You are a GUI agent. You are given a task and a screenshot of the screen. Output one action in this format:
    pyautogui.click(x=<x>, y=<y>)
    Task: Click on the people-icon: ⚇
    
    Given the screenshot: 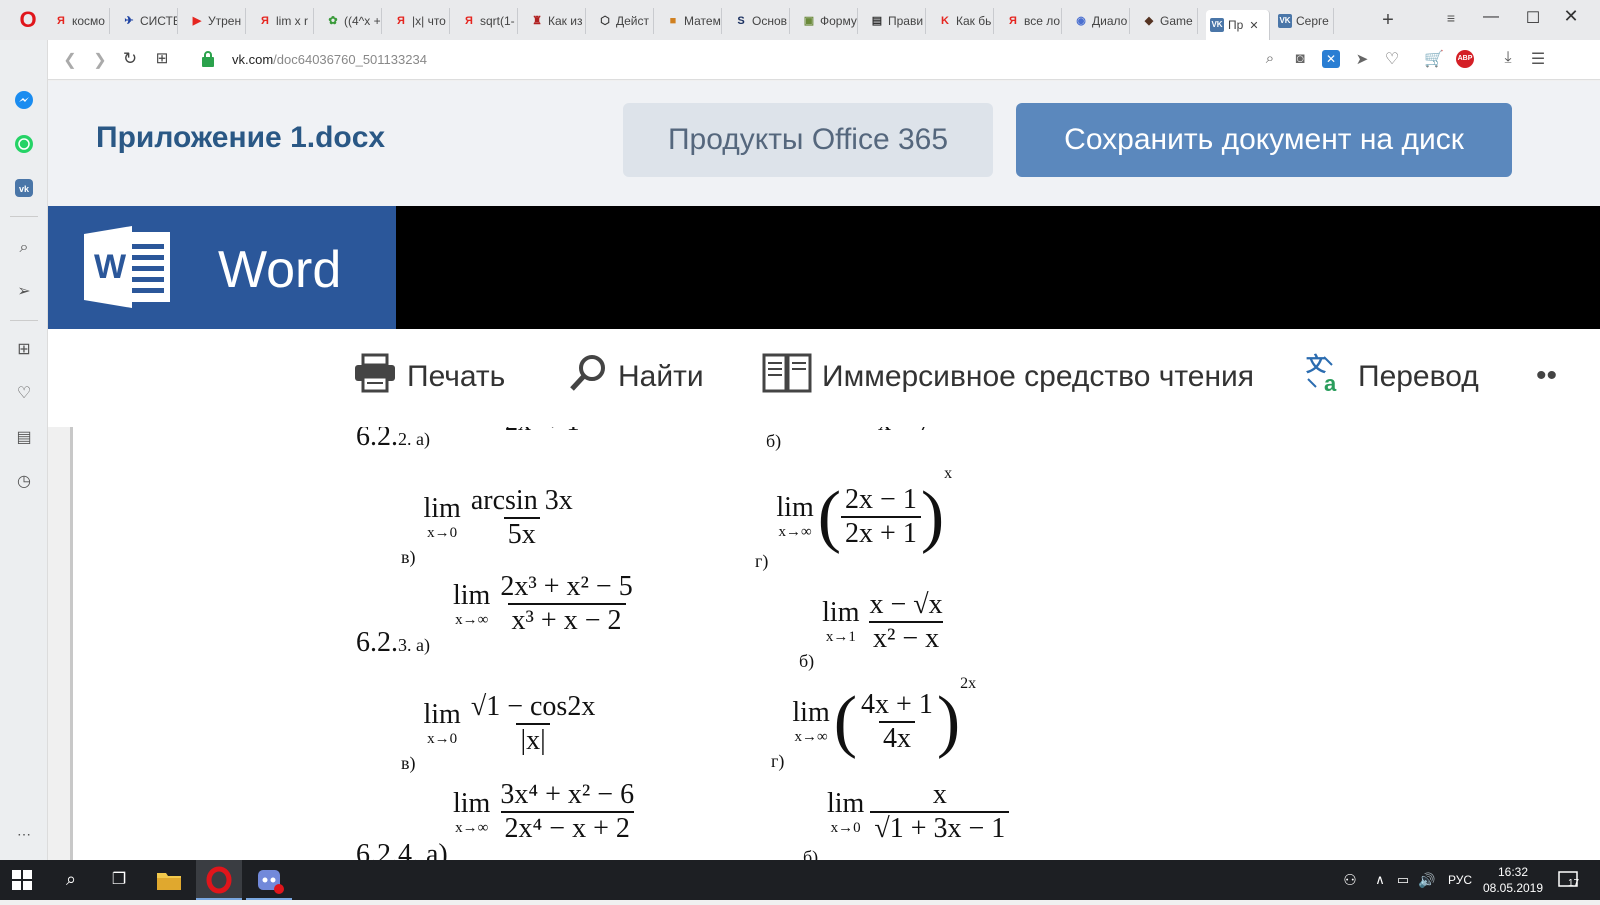 What is the action you would take?
    pyautogui.click(x=1350, y=880)
    